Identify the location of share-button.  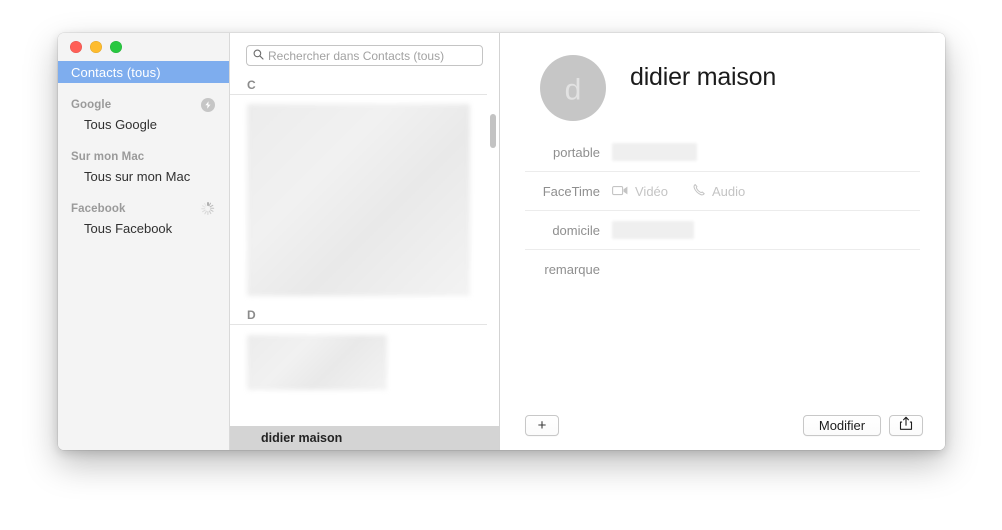
(906, 425).